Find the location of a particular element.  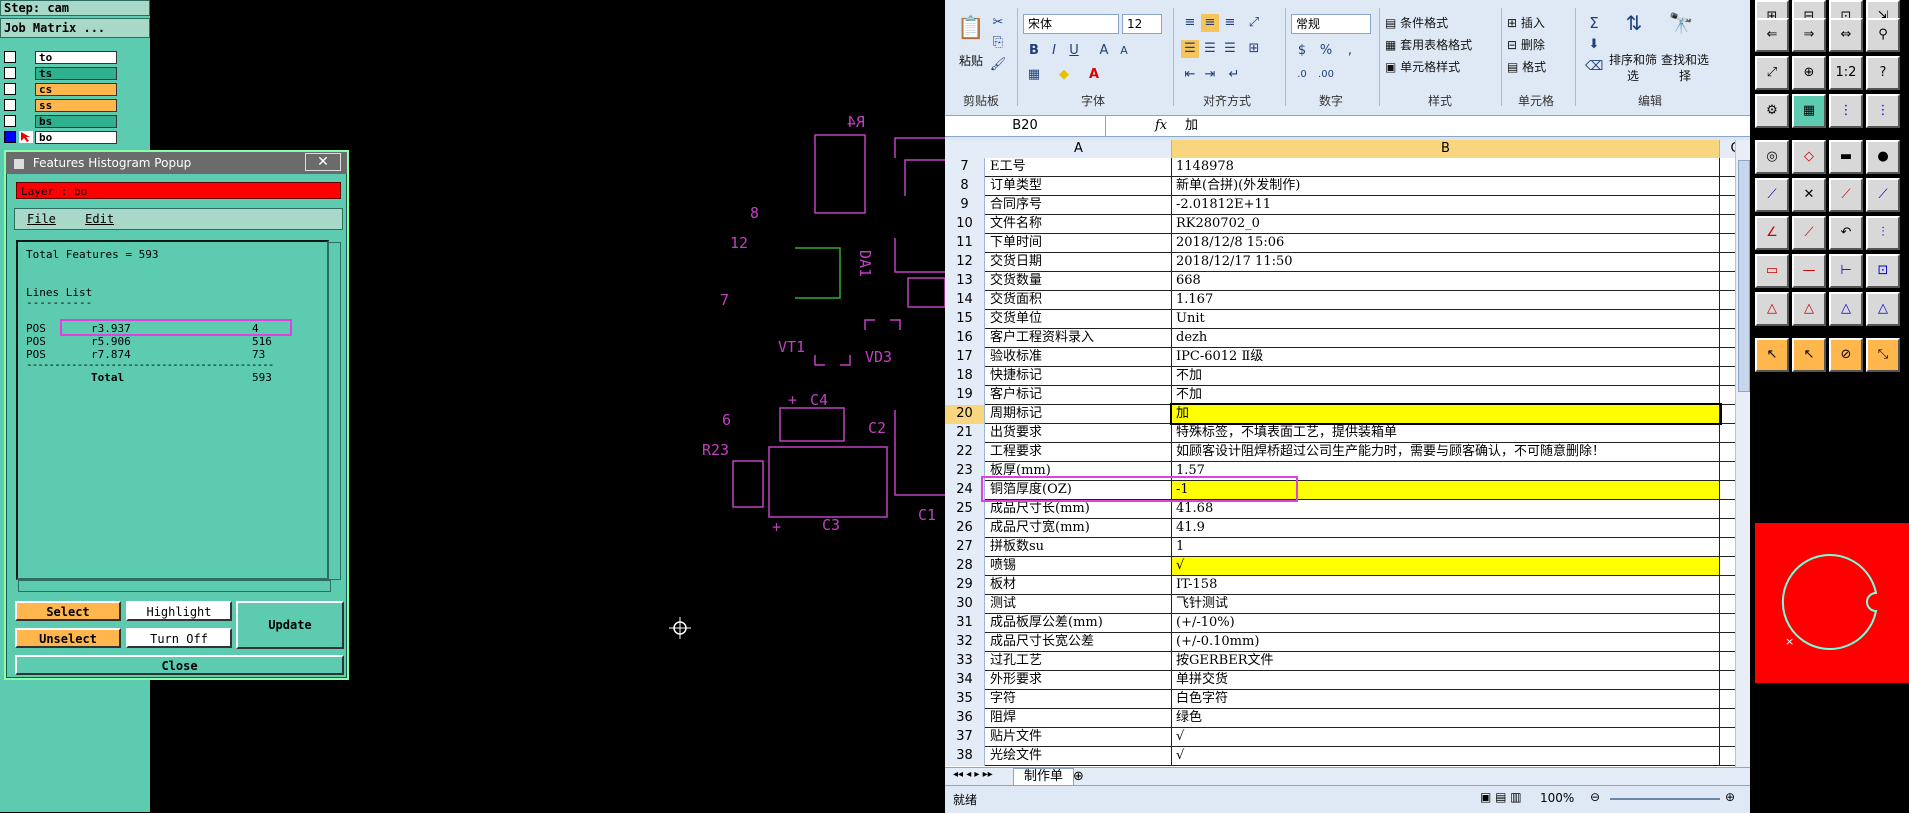

table-row: 35 字符 白色字符 is located at coordinates (1340, 699).